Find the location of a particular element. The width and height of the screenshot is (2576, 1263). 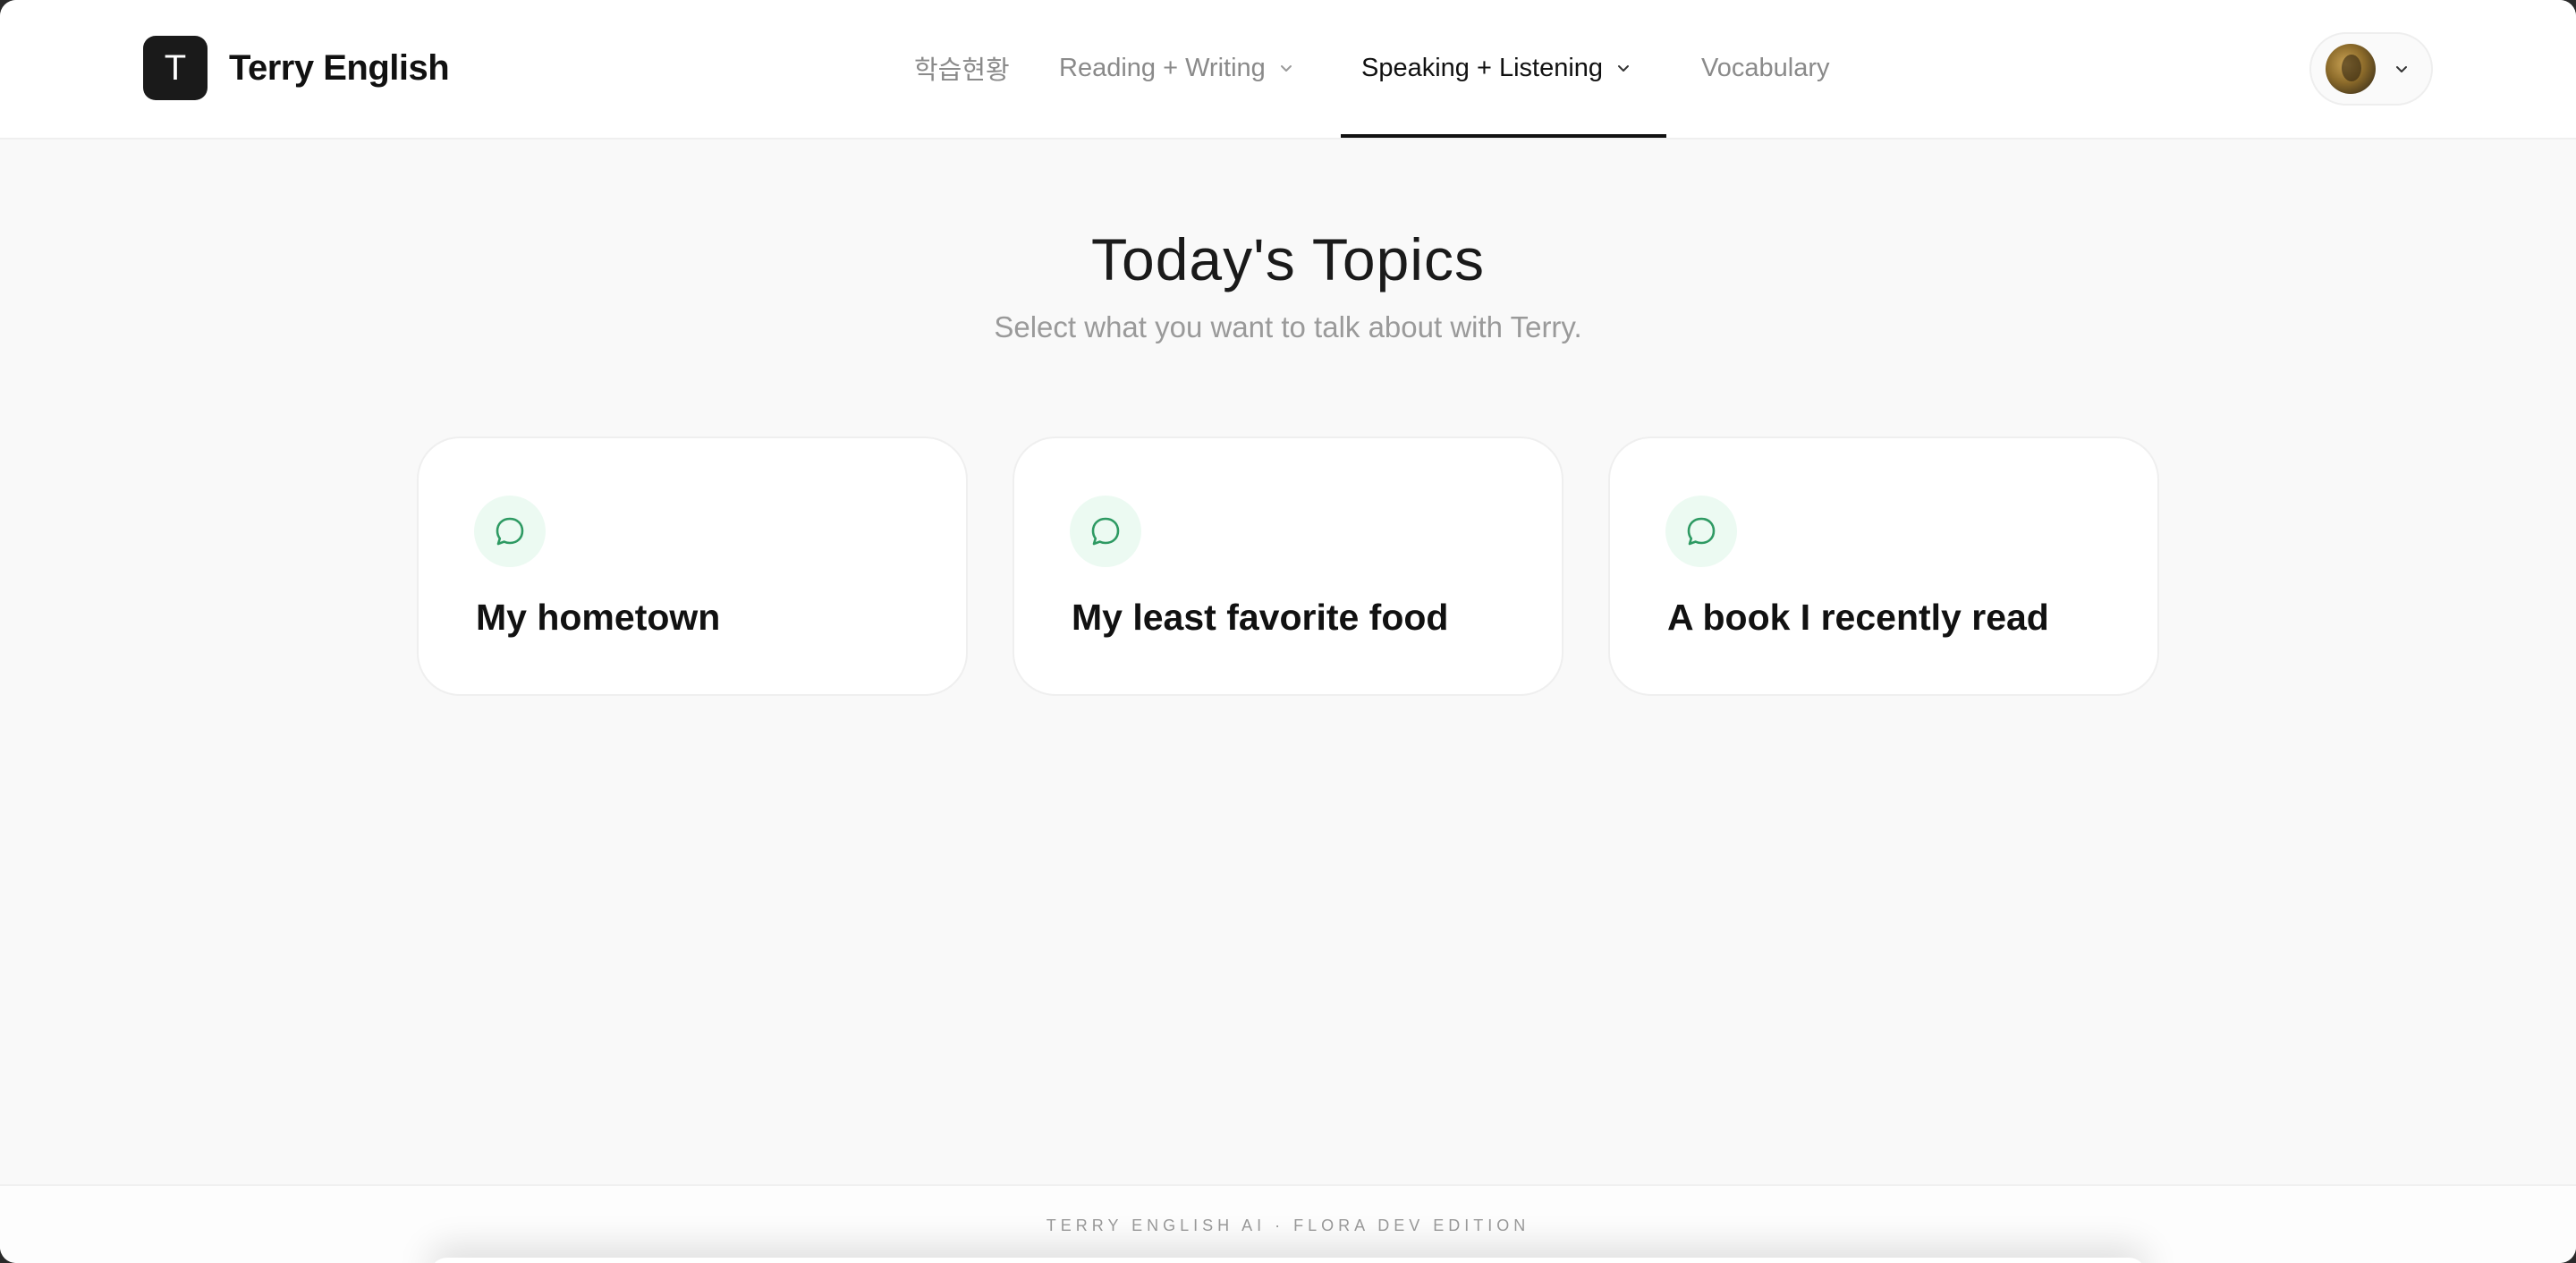

nav-item-learning-status: 학습현황 is located at coordinates (962, 68).